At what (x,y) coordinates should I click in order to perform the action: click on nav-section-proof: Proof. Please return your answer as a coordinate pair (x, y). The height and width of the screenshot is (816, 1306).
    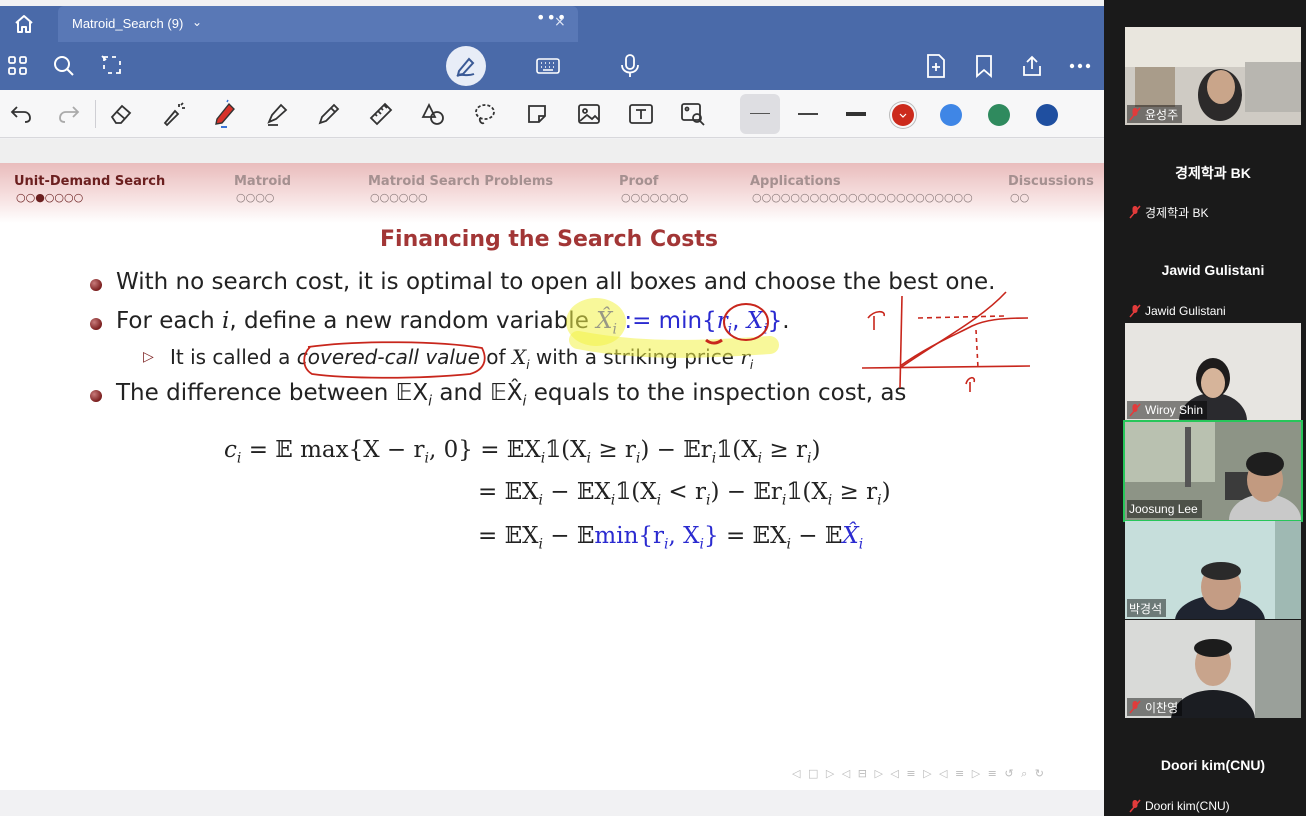
    Looking at the image, I should click on (638, 181).